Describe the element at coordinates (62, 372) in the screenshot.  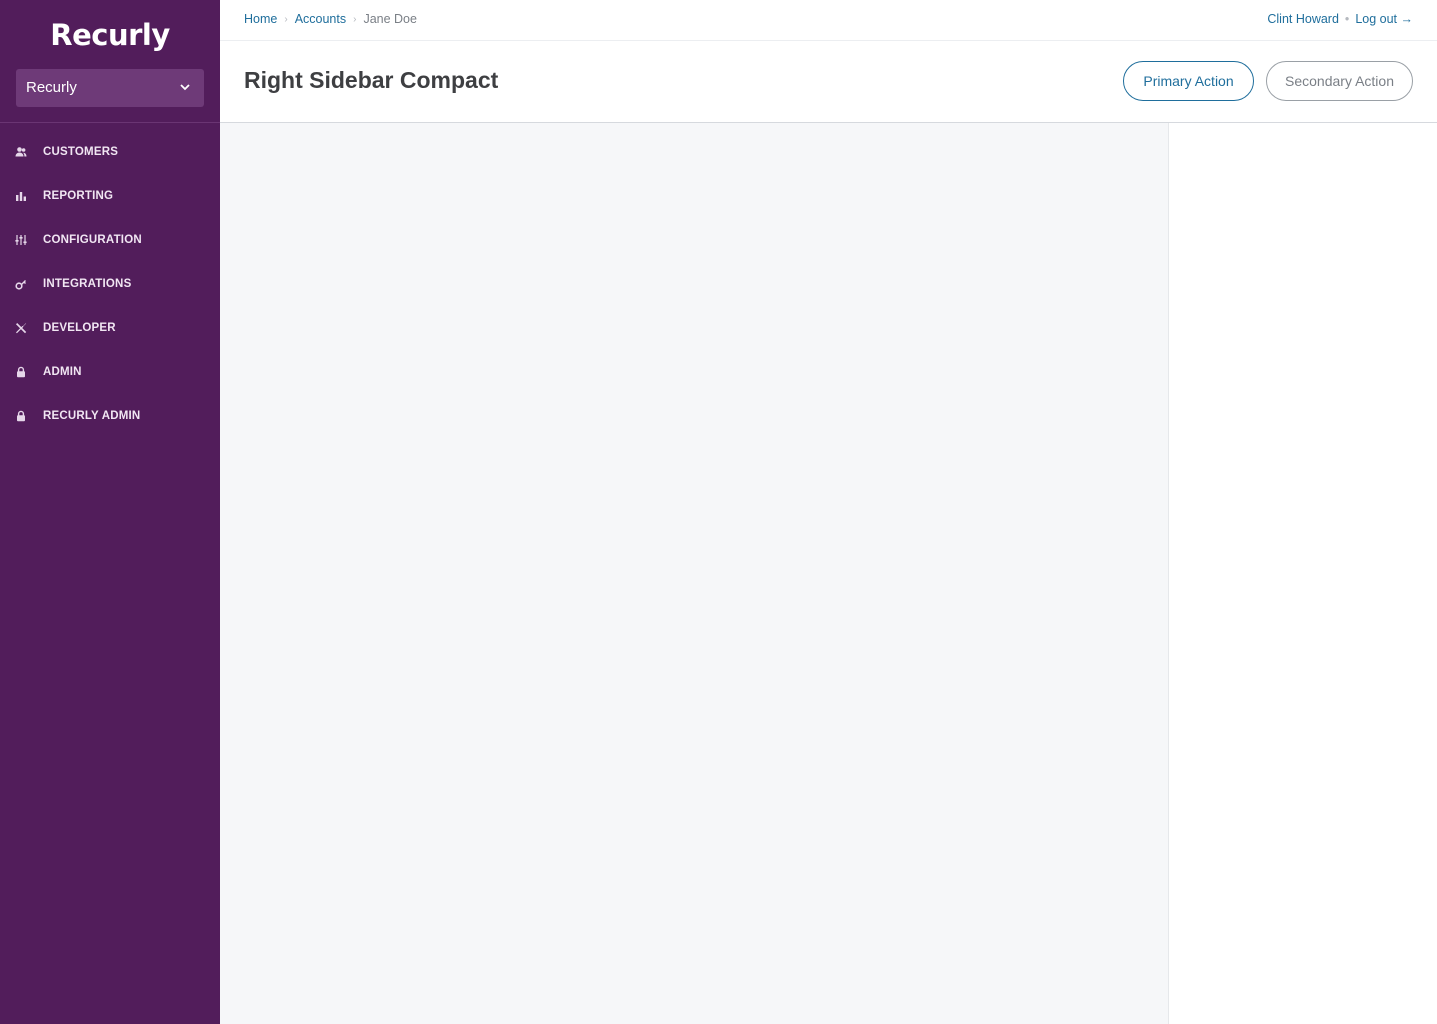
I see `nav-item-label: ADMIN` at that location.